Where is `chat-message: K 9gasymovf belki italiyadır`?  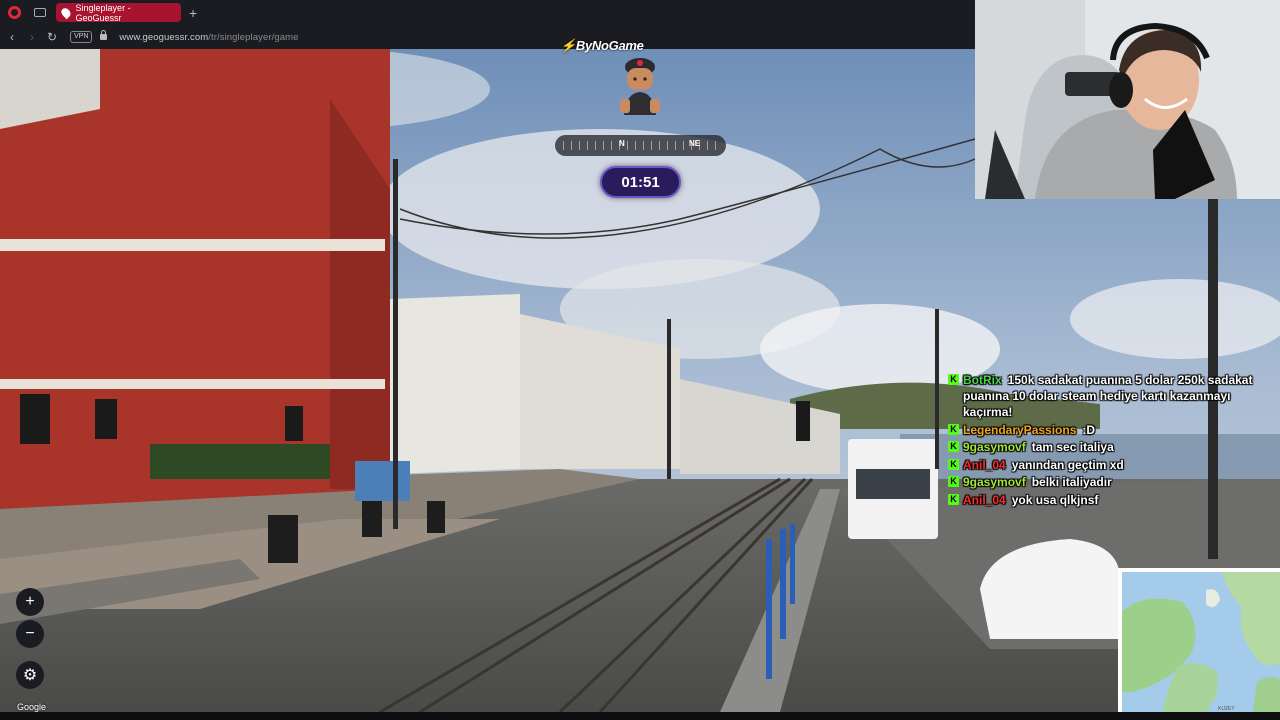 chat-message: K 9gasymovf belki italiyadır is located at coordinates (1113, 482).